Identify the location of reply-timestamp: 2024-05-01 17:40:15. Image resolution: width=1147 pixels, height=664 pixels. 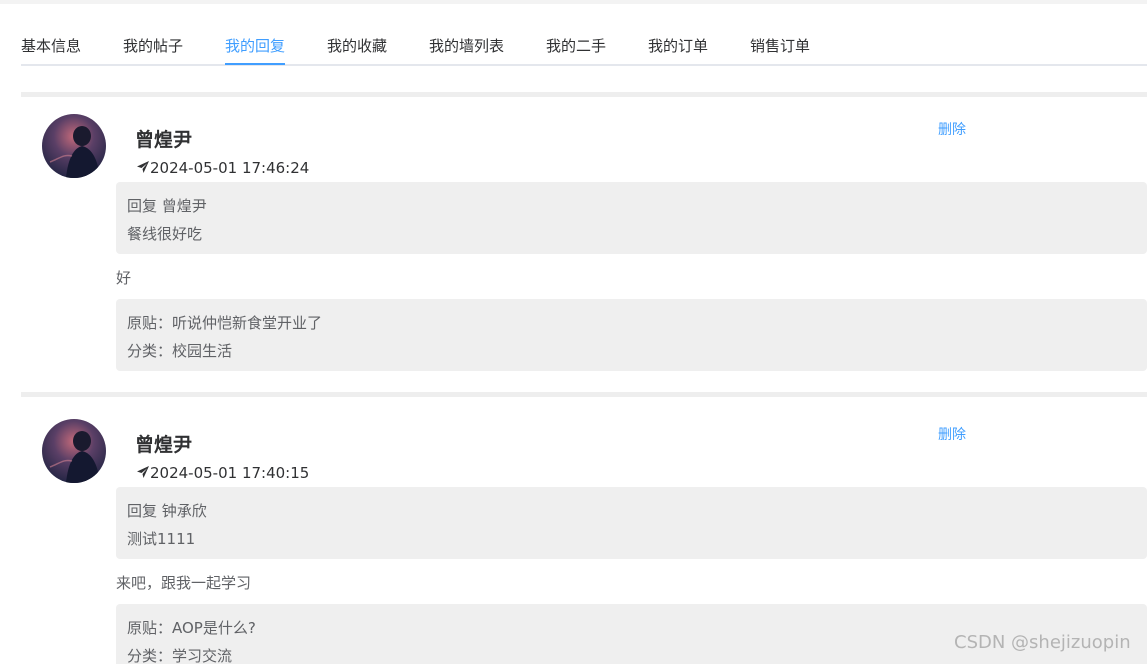
(230, 473).